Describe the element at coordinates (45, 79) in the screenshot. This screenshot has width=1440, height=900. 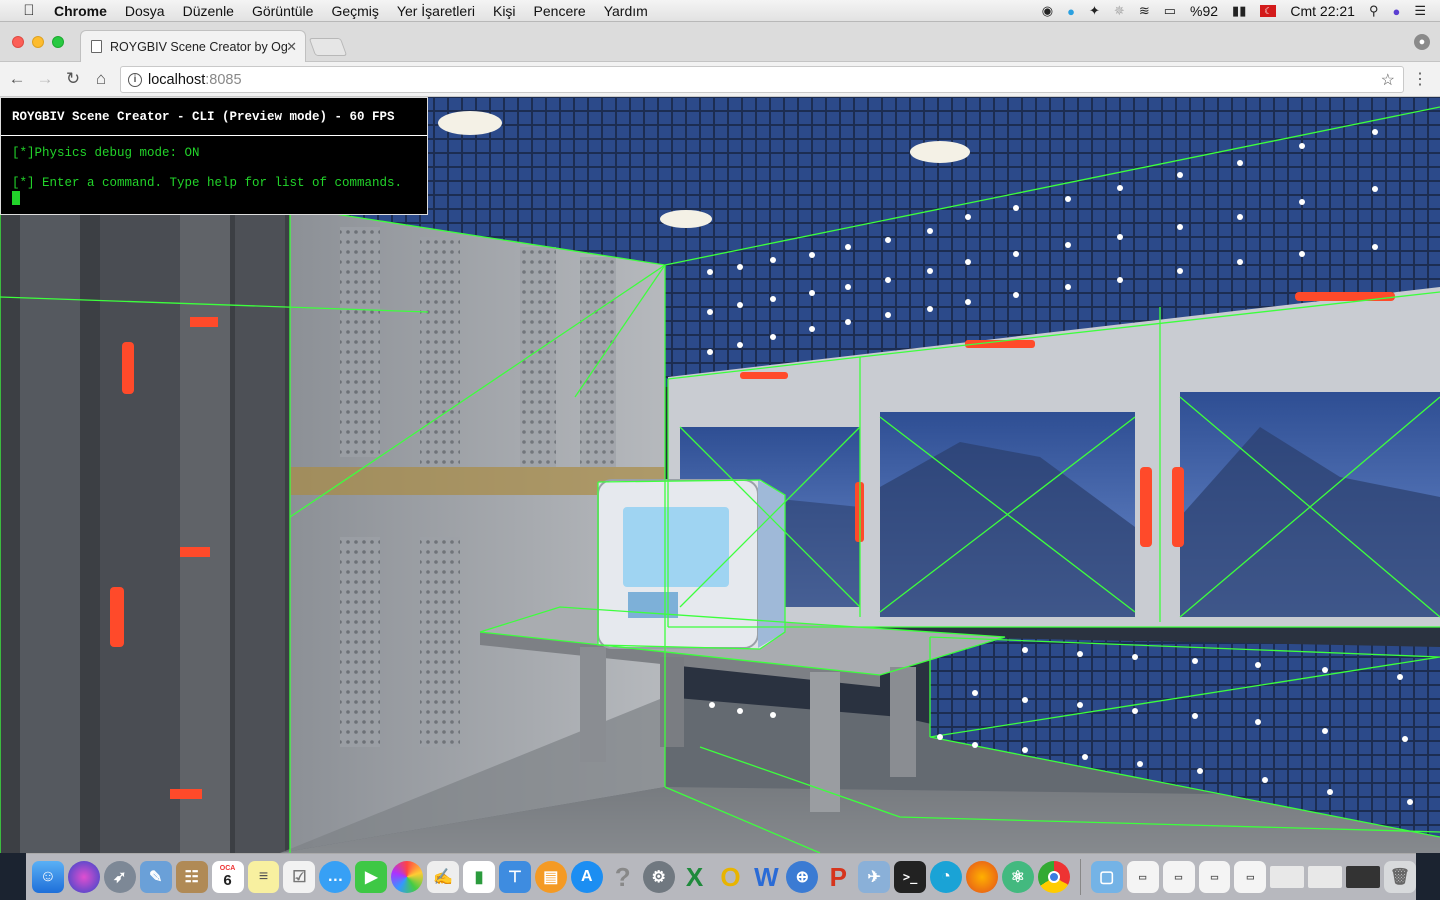
I see `forward-icon: →` at that location.